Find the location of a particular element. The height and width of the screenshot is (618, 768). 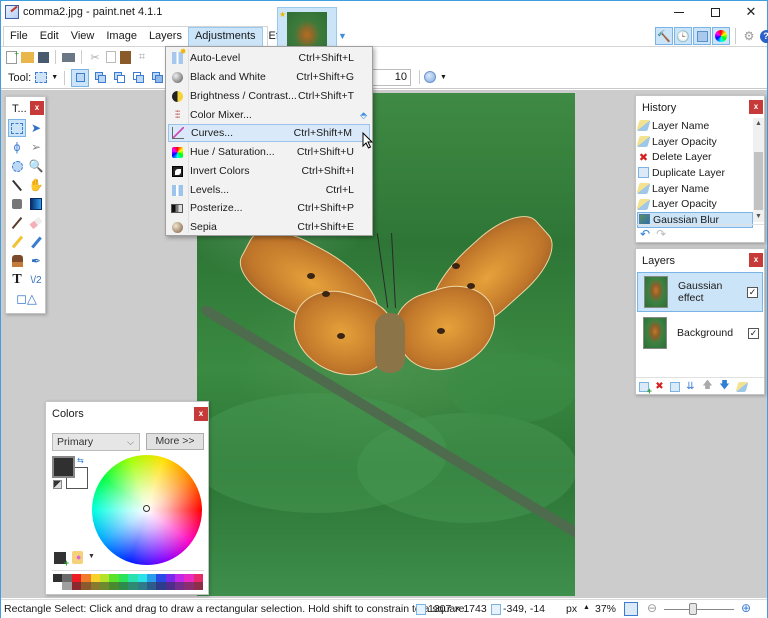

undo-icon: ↶ is located at coordinates (645, 234).